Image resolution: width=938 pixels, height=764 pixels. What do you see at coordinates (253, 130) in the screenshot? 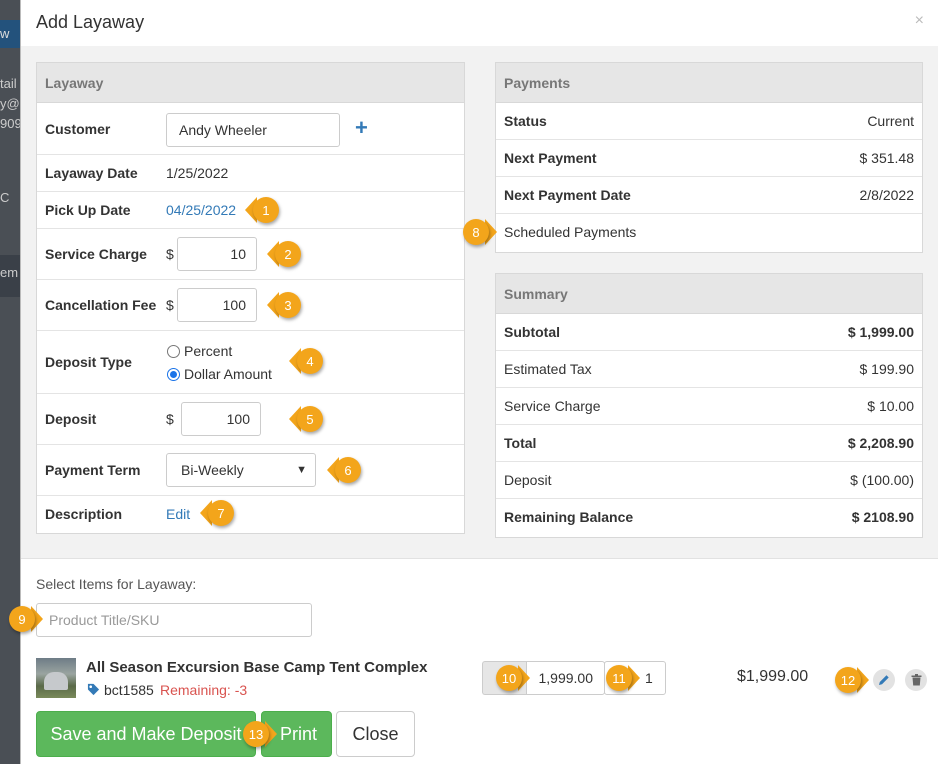
I see `customer-input` at bounding box center [253, 130].